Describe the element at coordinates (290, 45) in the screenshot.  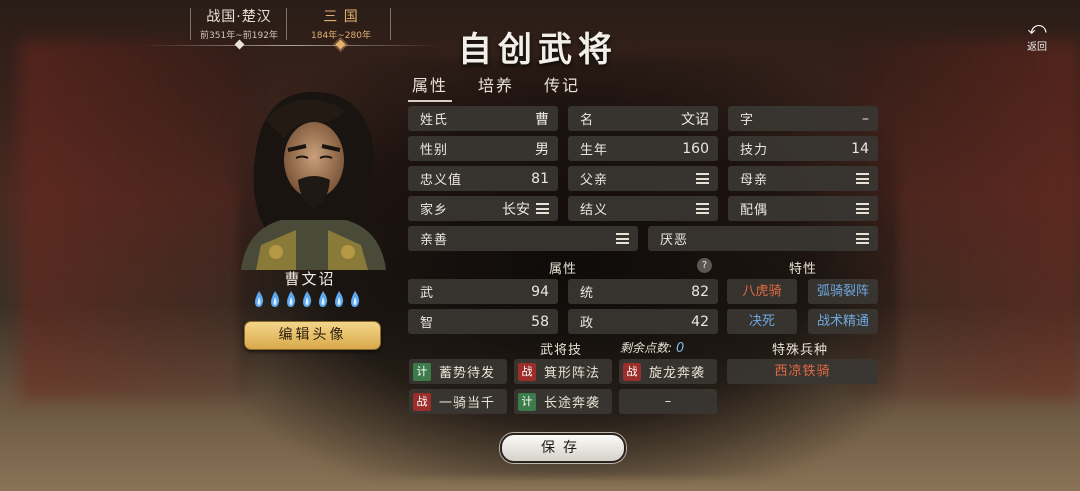
I see `era-timeline` at that location.